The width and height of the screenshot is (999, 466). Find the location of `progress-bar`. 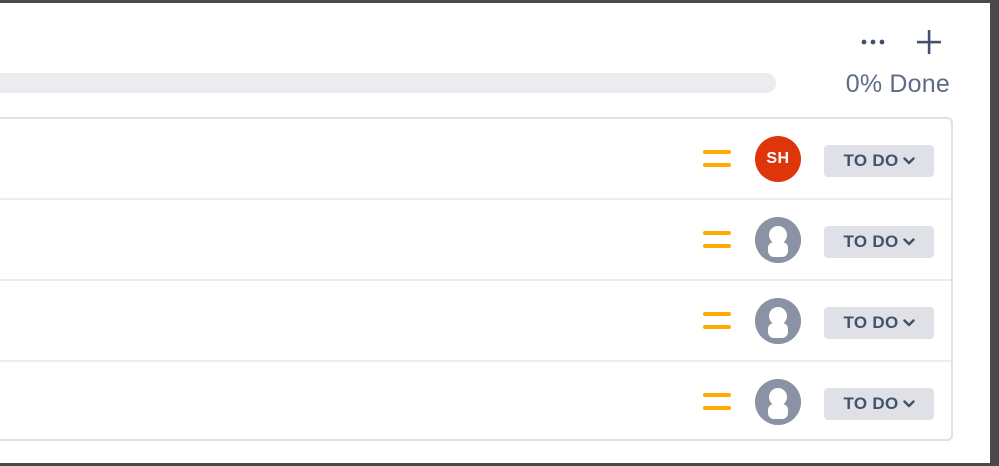

progress-bar is located at coordinates (388, 83).